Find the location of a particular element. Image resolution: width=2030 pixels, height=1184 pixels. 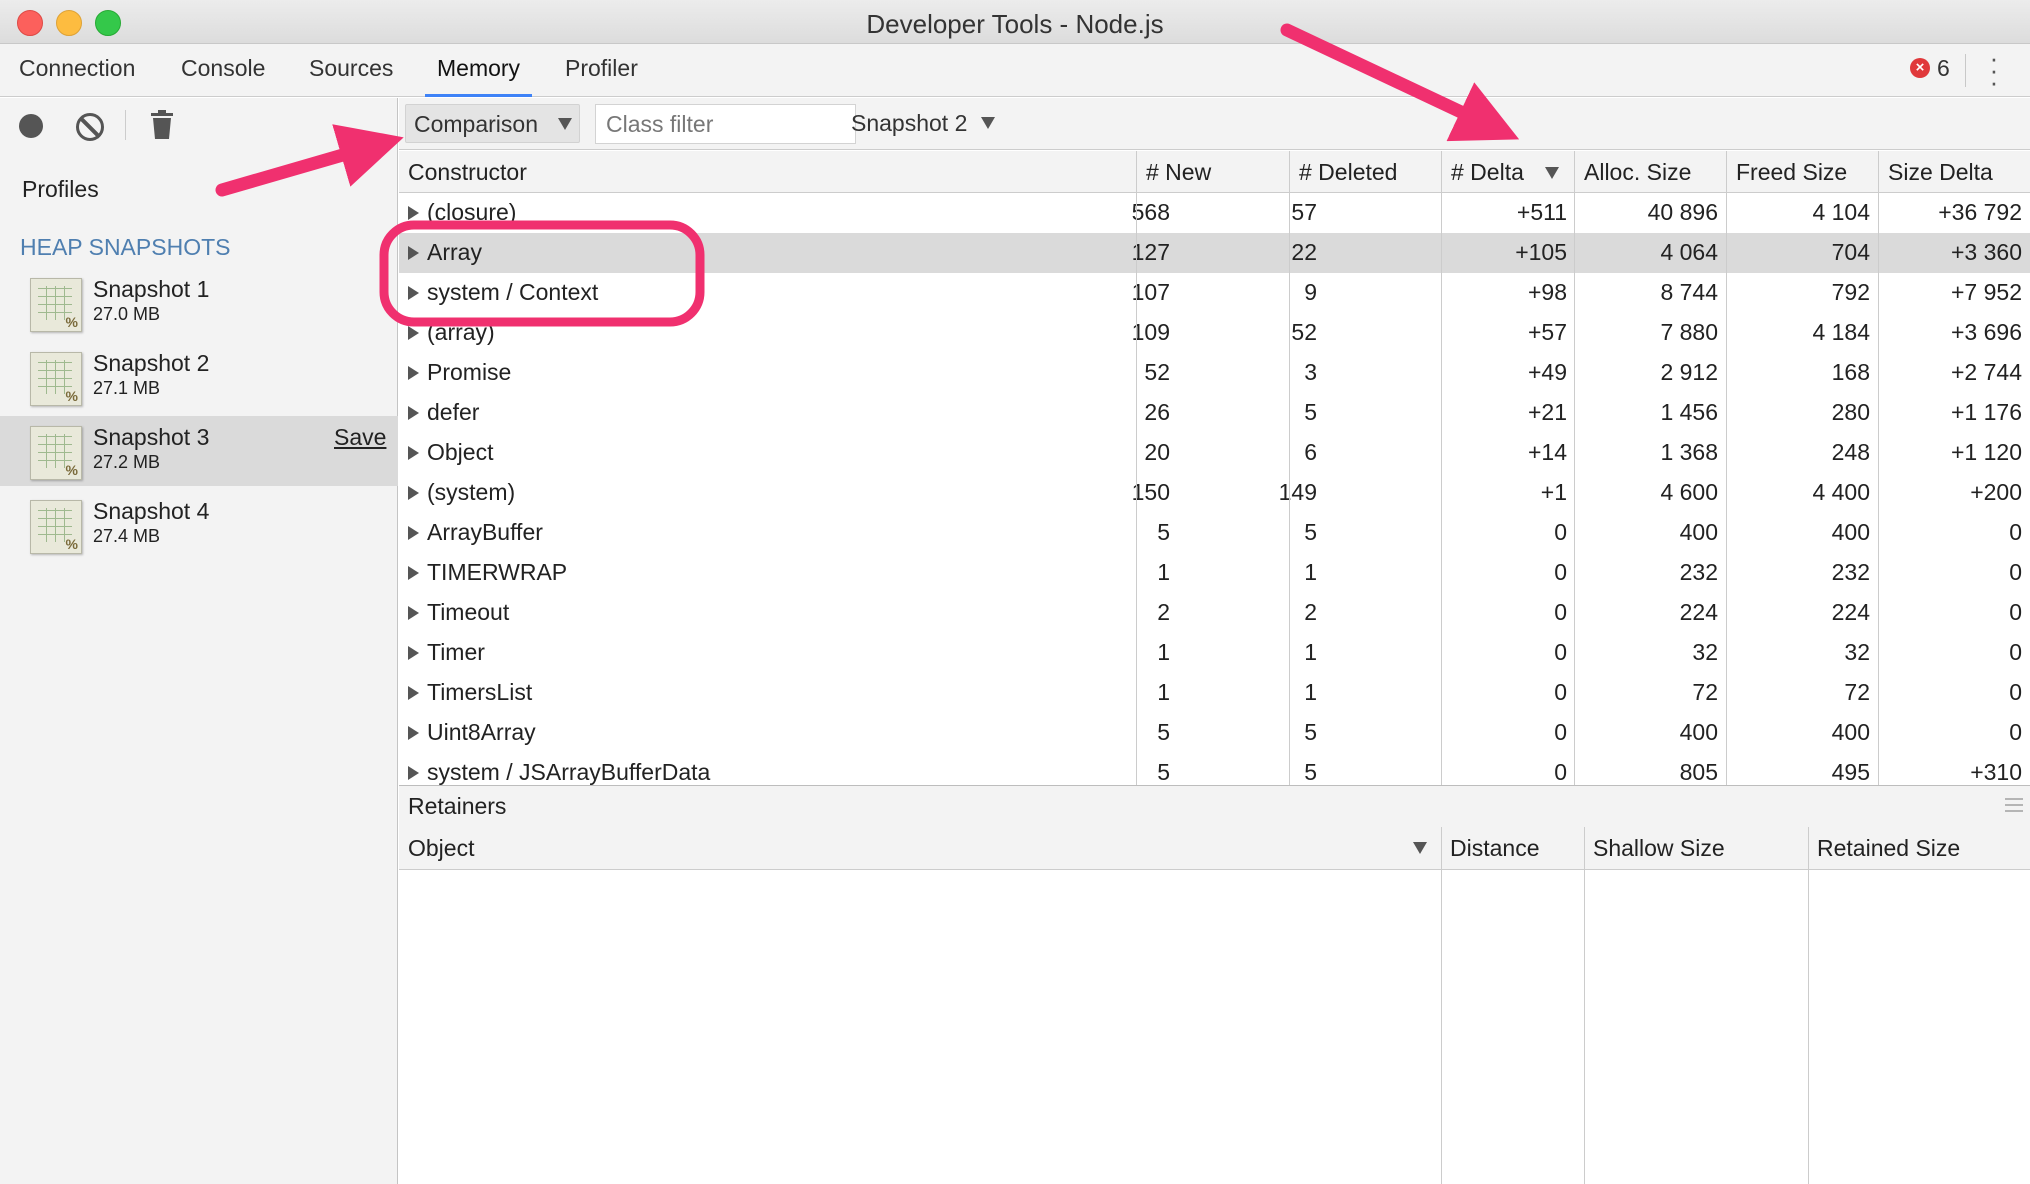

freed-size-cell: 32 is located at coordinates (1857, 652).